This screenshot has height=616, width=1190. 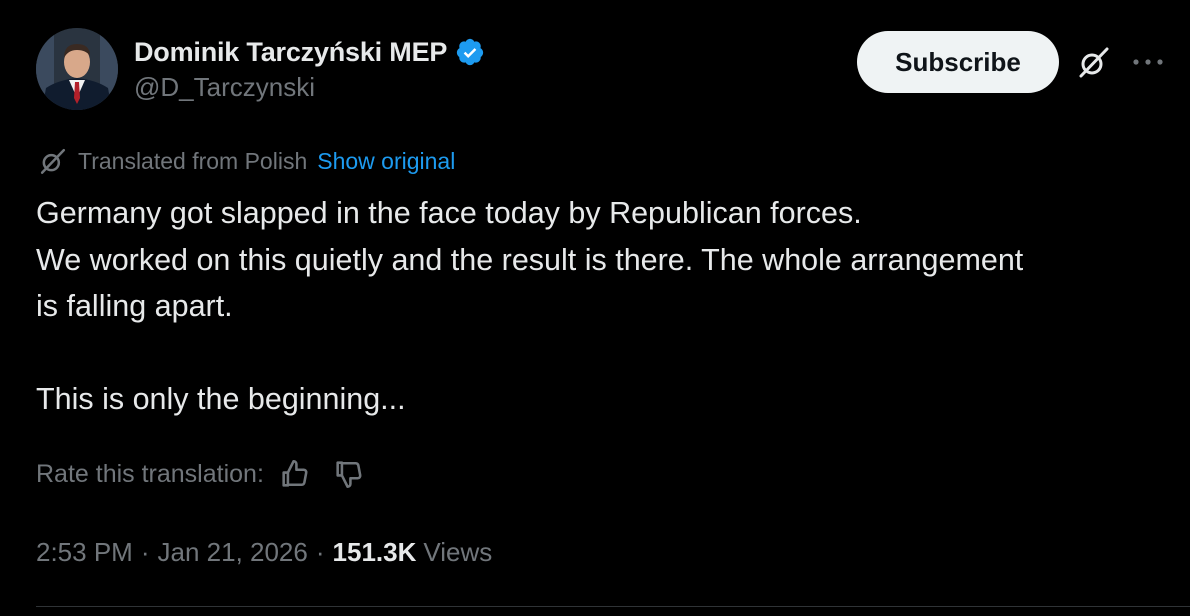 I want to click on thumbs-down-icon, so click(x=349, y=474).